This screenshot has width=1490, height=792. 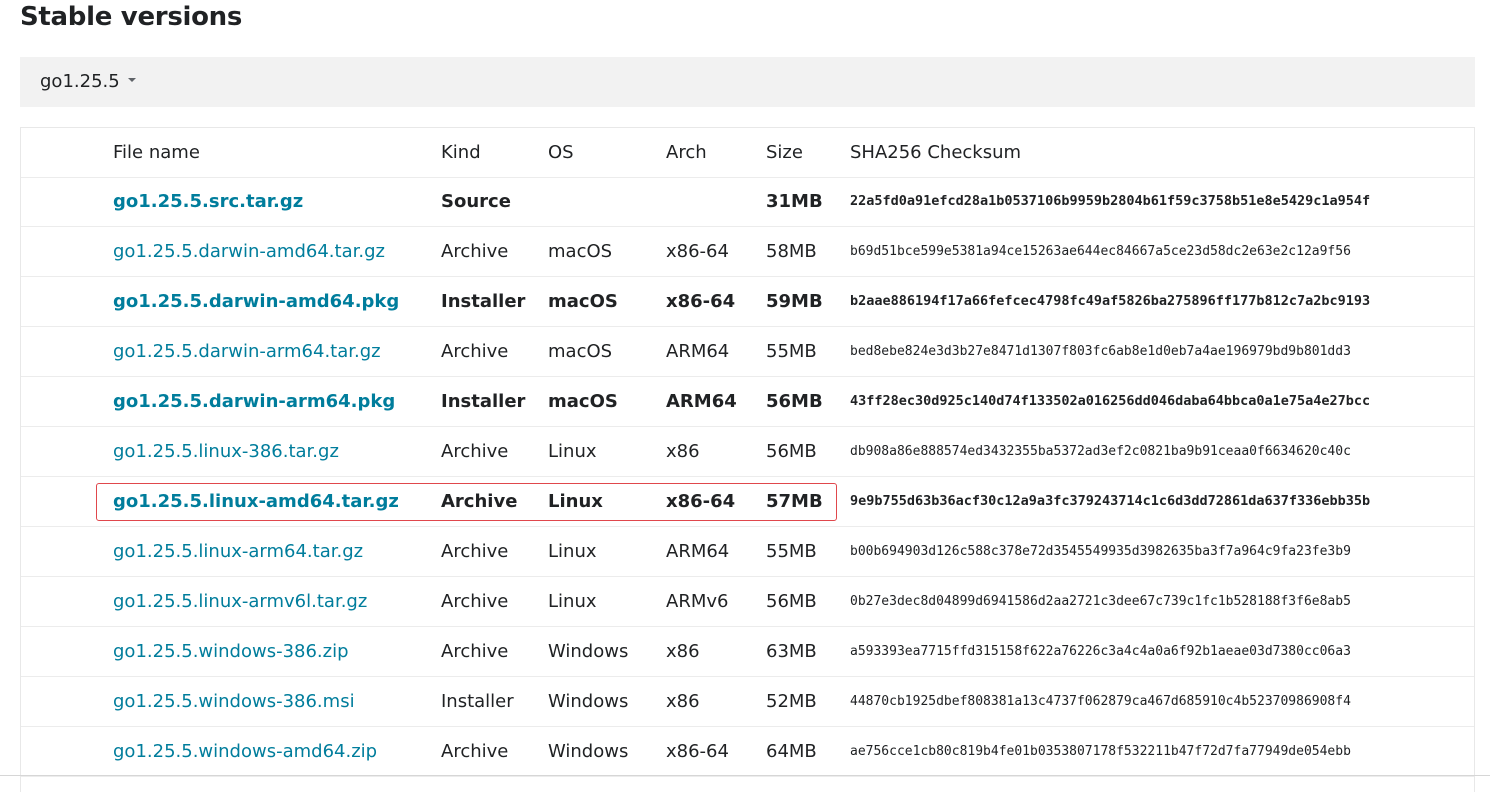 I want to click on file-cell: go1.25.5.darwin-amd64.tar.gz, so click(x=249, y=251).